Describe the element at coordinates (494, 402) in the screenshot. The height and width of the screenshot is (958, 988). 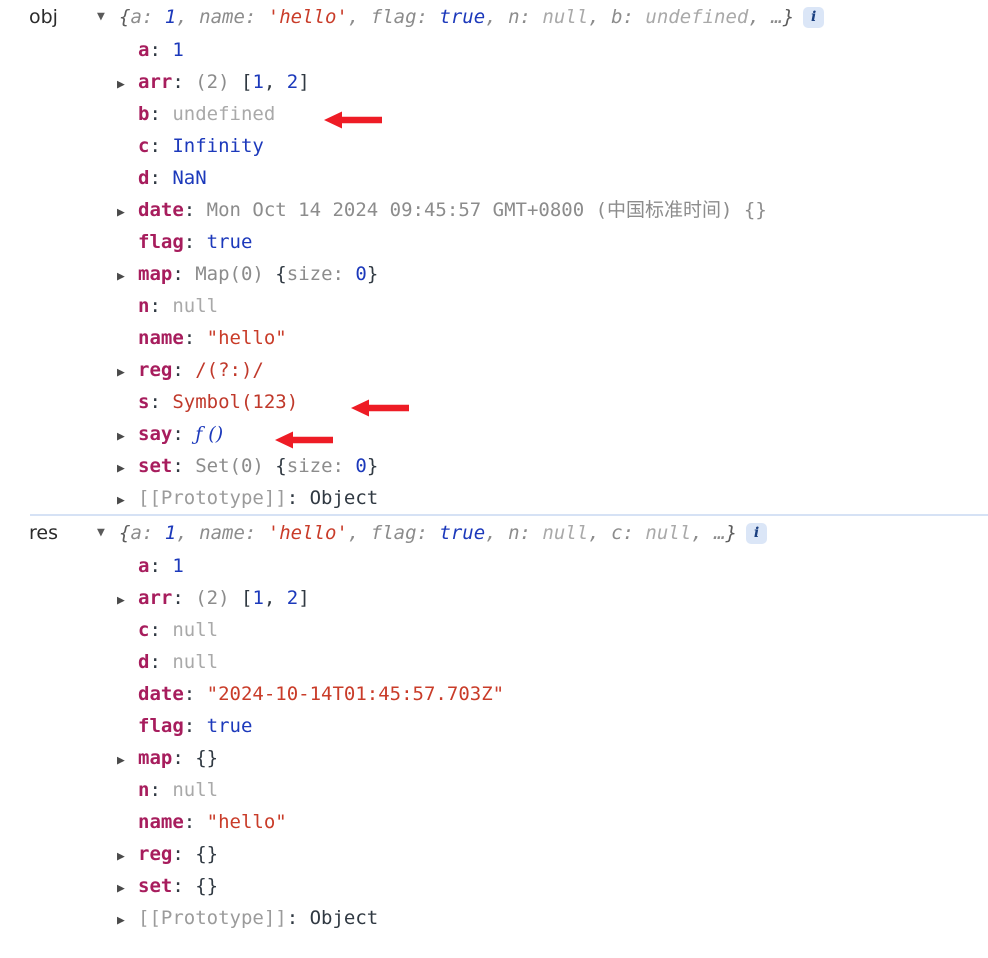
I see `table-row: s: Symbol(123)` at that location.